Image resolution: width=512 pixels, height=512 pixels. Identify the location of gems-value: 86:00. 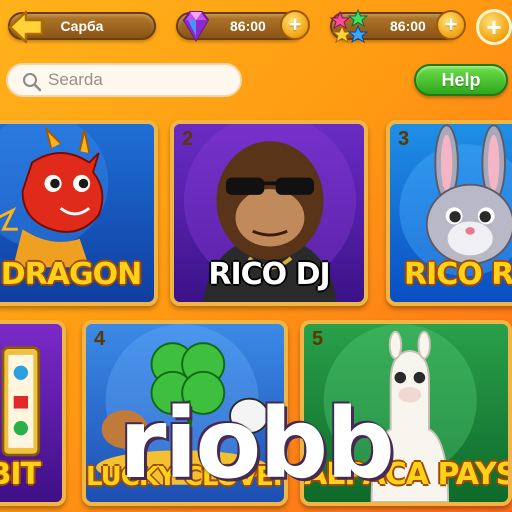
(248, 26).